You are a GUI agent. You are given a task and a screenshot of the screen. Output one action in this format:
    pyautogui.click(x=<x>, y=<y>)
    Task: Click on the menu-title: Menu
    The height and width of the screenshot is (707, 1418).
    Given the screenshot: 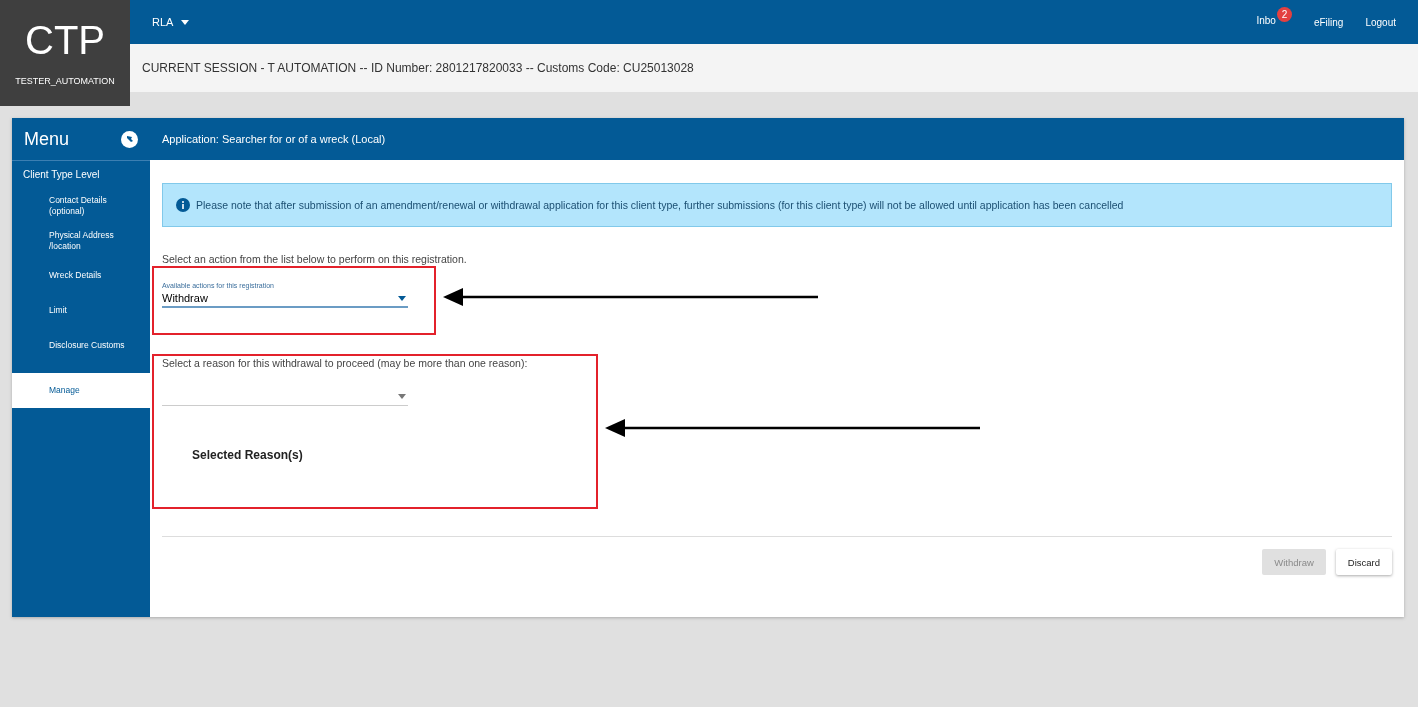 What is the action you would take?
    pyautogui.click(x=47, y=139)
    